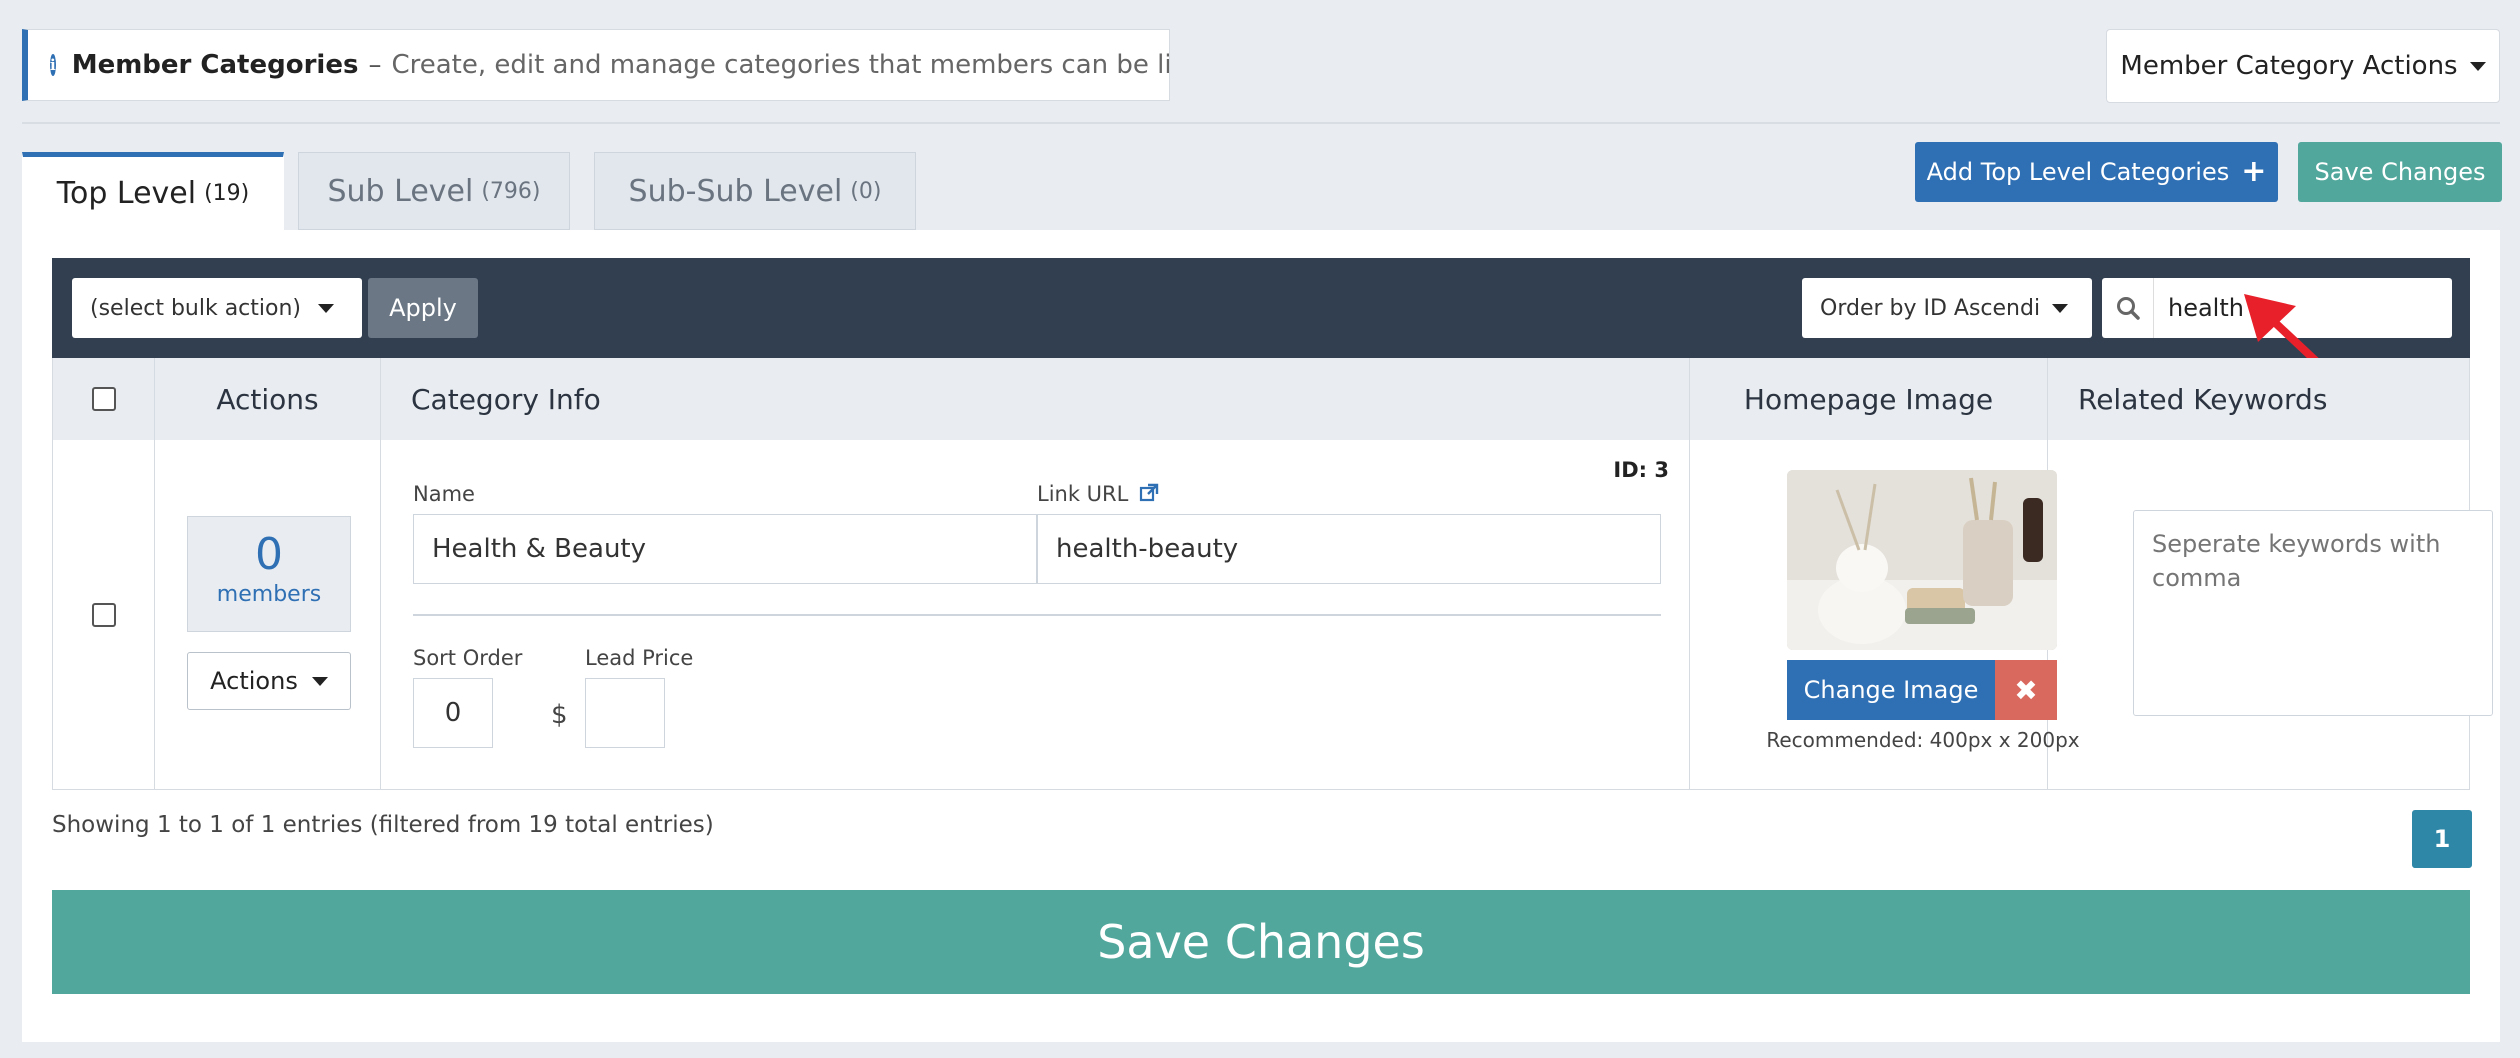 Image resolution: width=2520 pixels, height=1058 pixels. I want to click on members-count: 0, so click(269, 554).